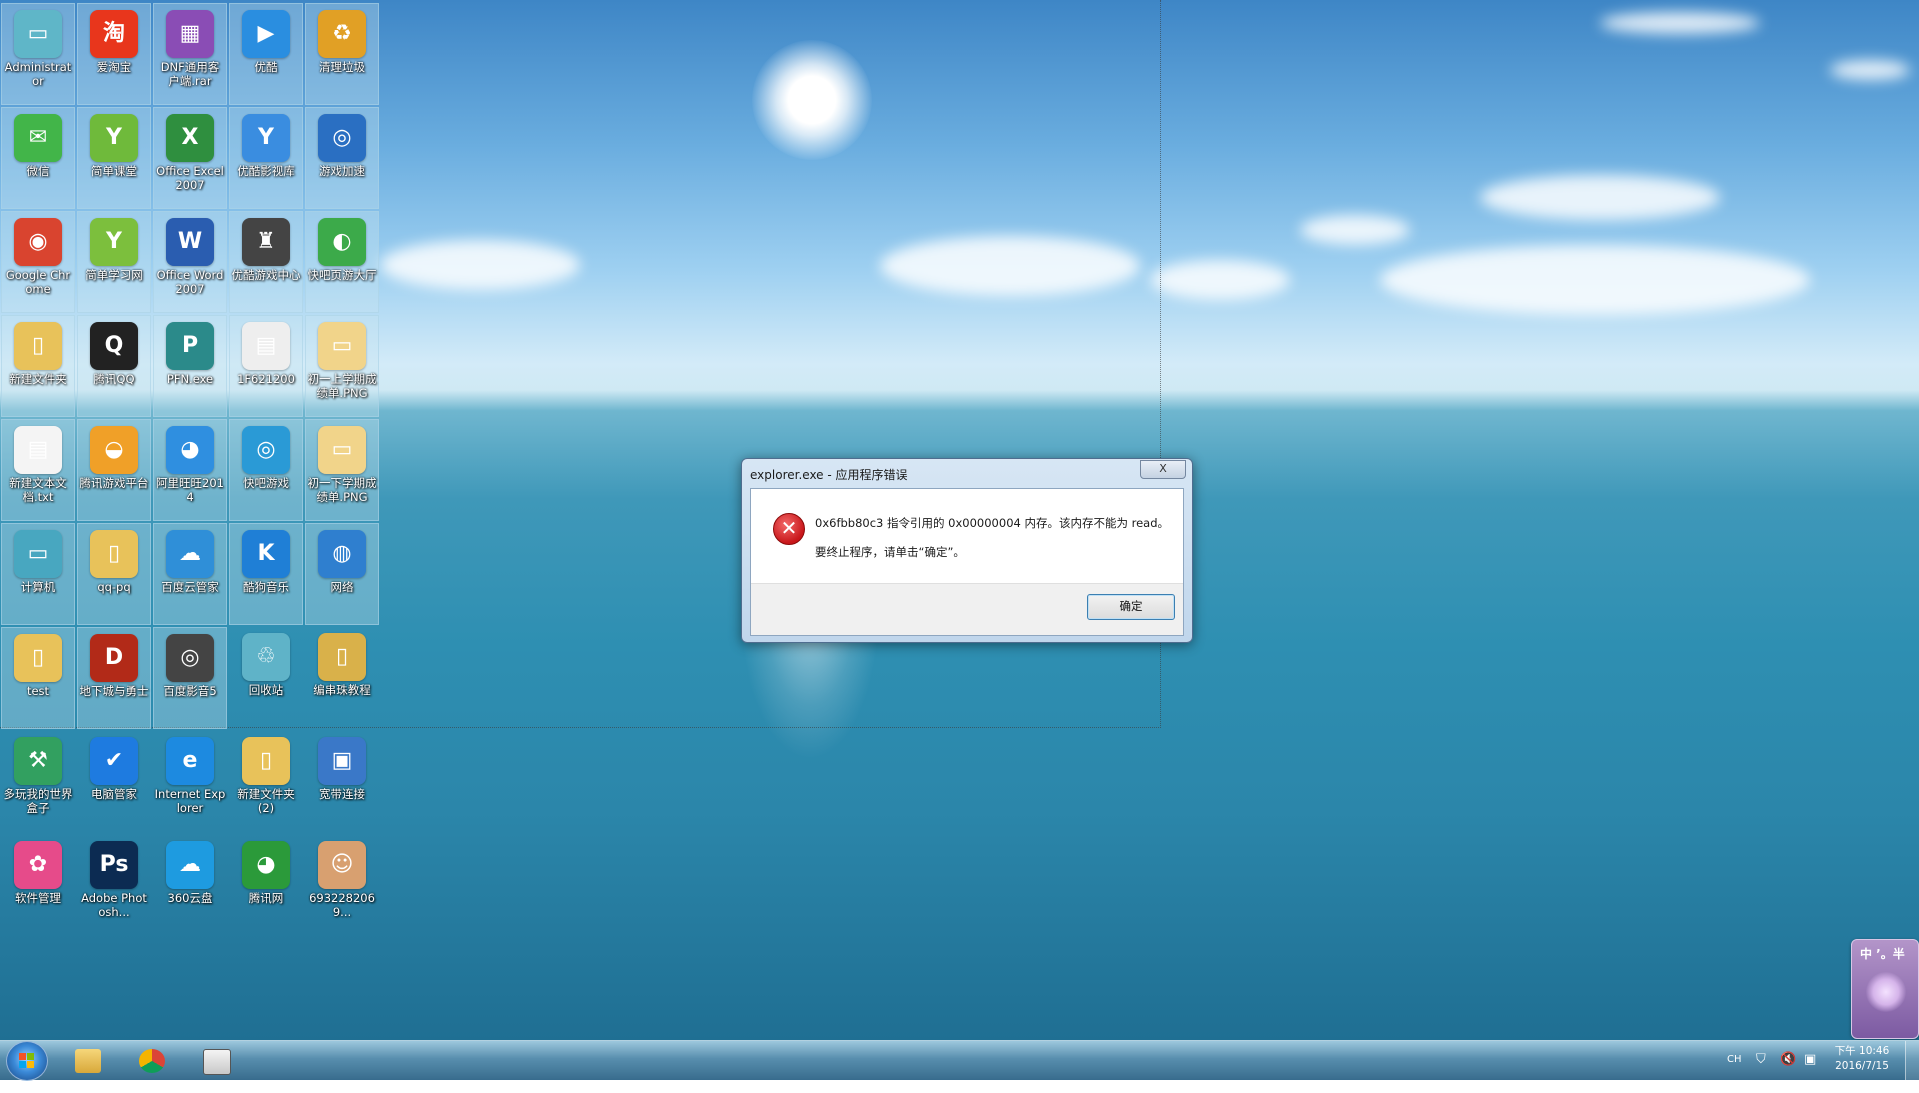  I want to click on desktop-icon: 淘爱淘宝, so click(114, 54).